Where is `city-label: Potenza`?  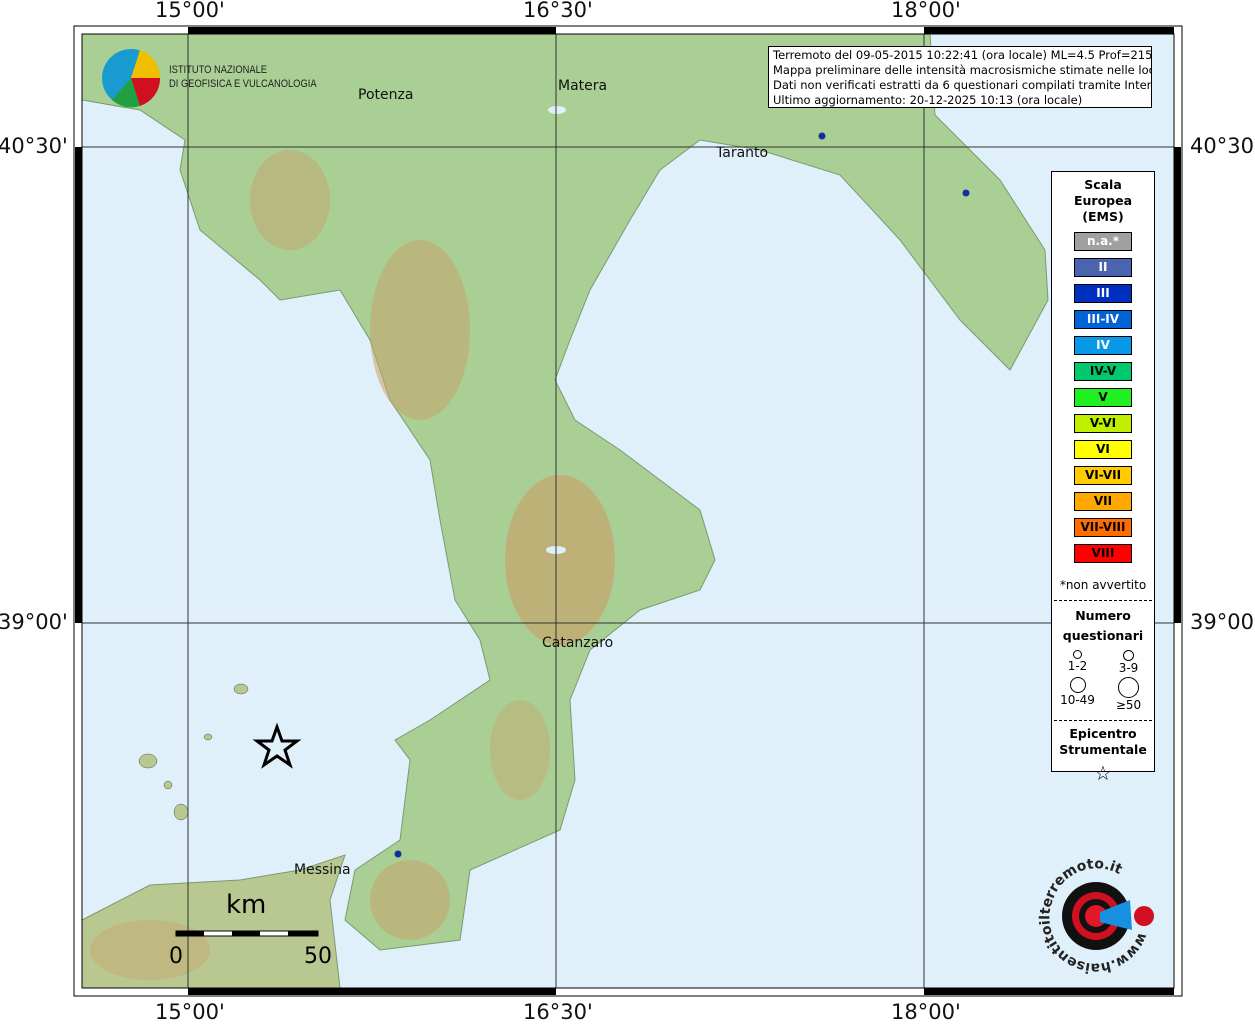
city-label: Potenza is located at coordinates (386, 95).